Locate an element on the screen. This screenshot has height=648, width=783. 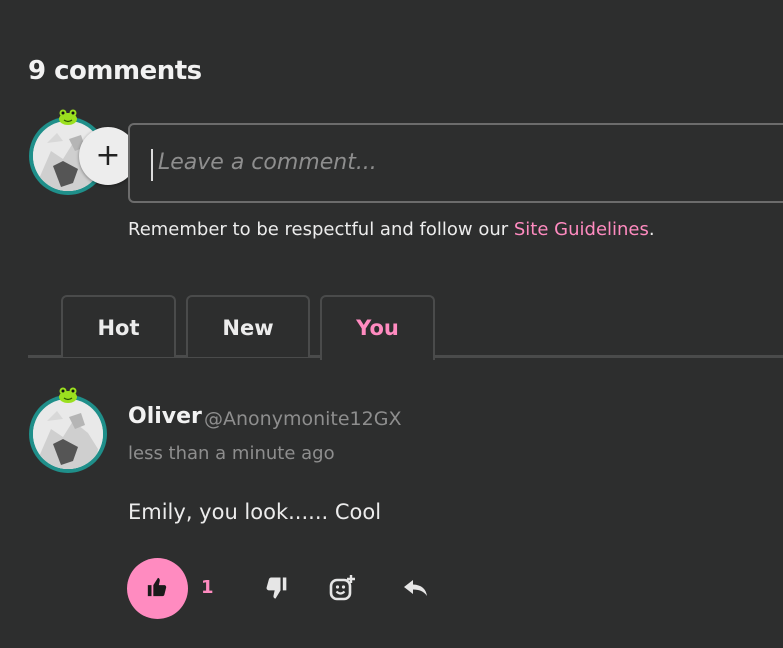
text-caret is located at coordinates (152, 165).